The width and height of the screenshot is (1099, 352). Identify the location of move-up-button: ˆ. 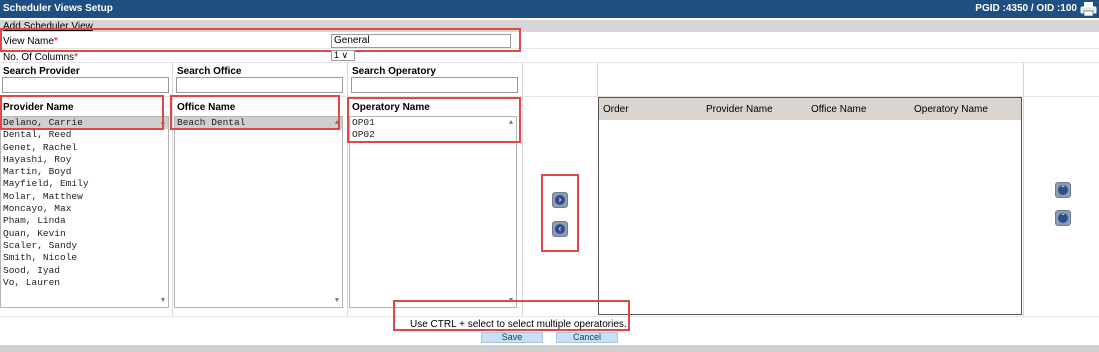
(1063, 190).